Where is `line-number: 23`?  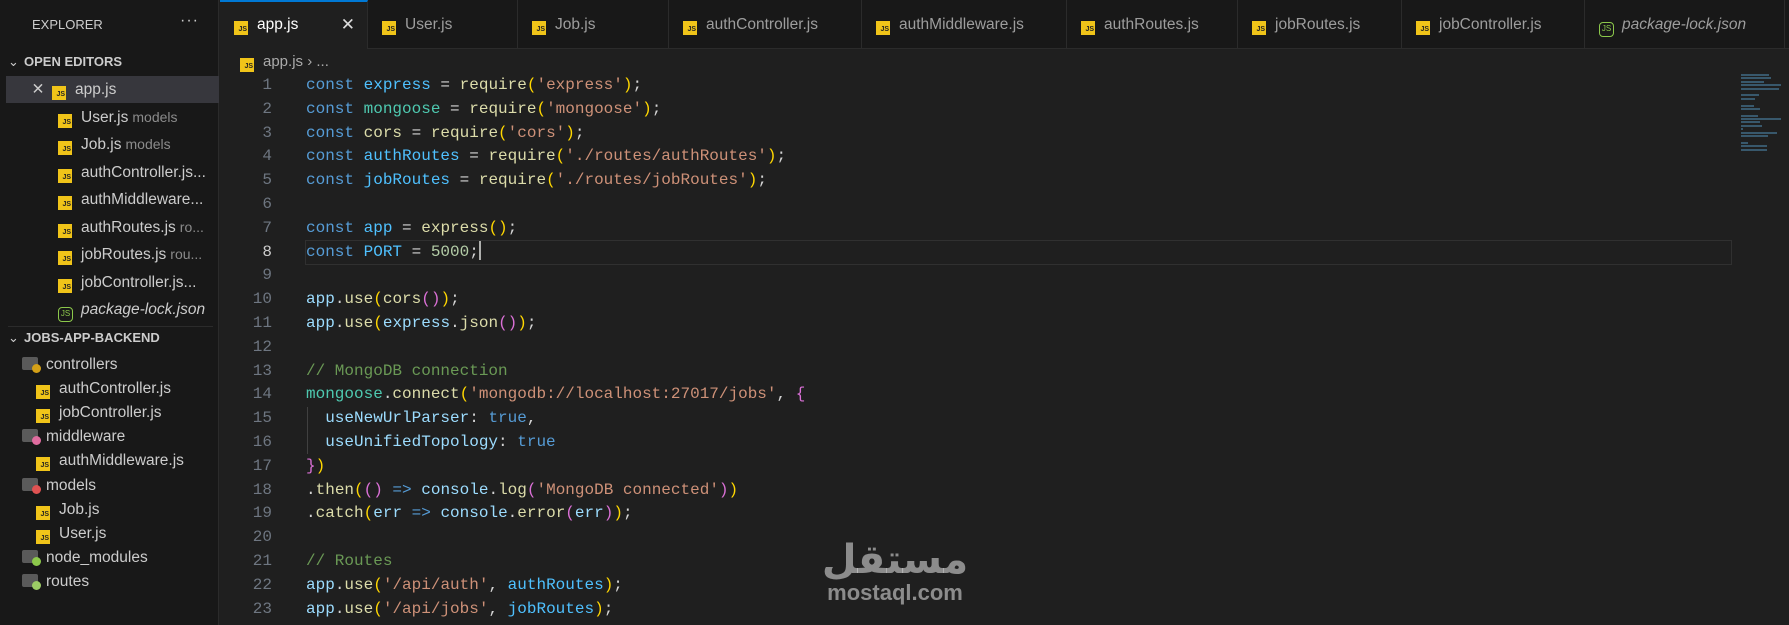
line-number: 23 is located at coordinates (262, 608).